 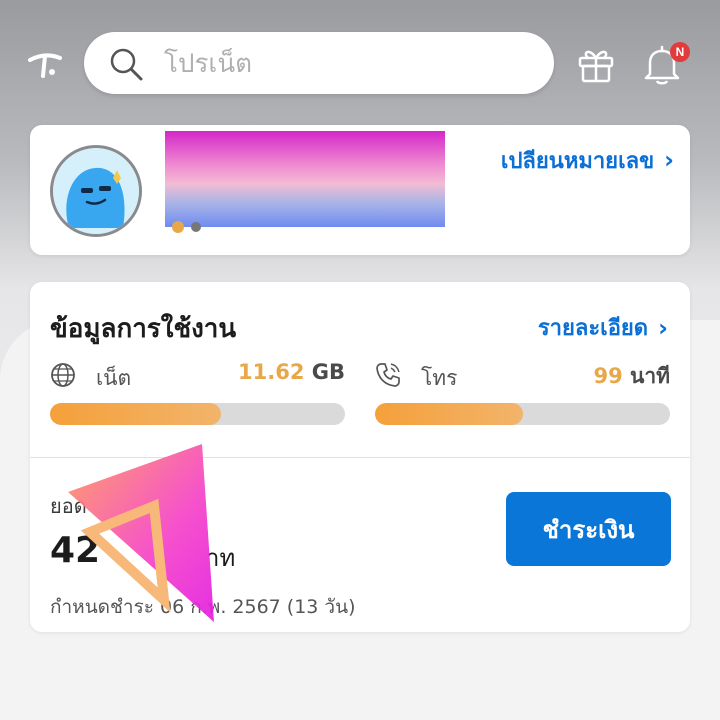 I want to click on data-progress-fill, so click(x=136, y=414).